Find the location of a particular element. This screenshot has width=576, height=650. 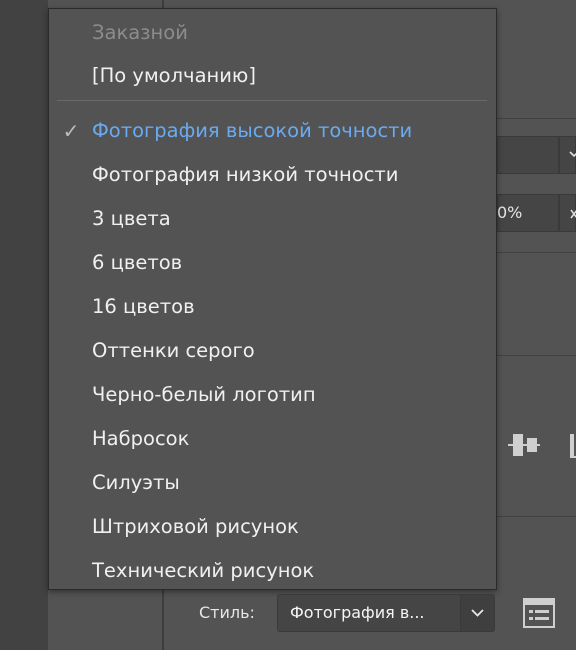

align-center-icon is located at coordinates (524, 445).